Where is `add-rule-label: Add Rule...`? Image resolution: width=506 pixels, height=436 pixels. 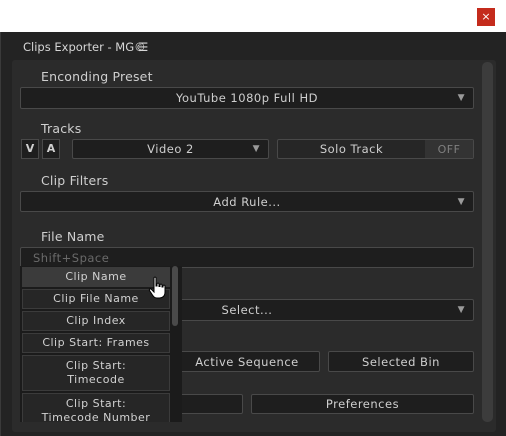 add-rule-label: Add Rule... is located at coordinates (247, 201).